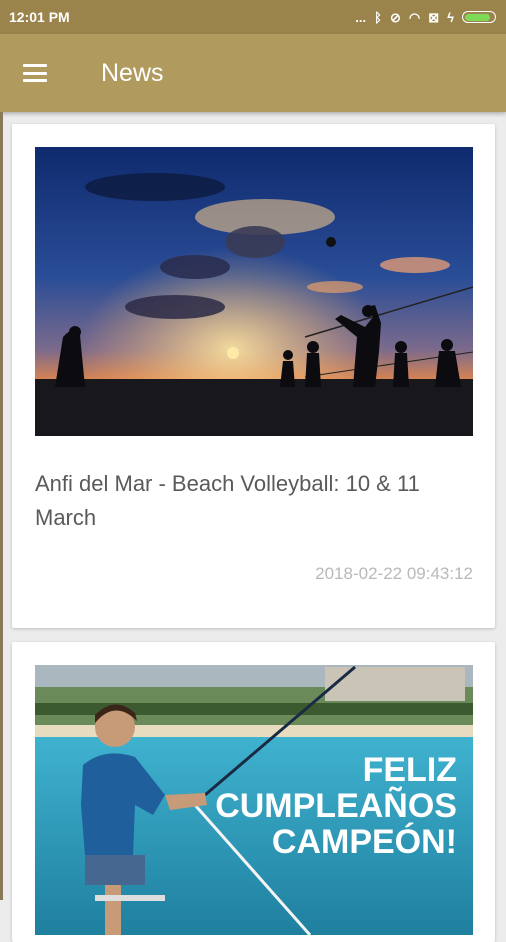 The height and width of the screenshot is (942, 506). Describe the element at coordinates (450, 17) in the screenshot. I see `charging-icon: ϟ` at that location.